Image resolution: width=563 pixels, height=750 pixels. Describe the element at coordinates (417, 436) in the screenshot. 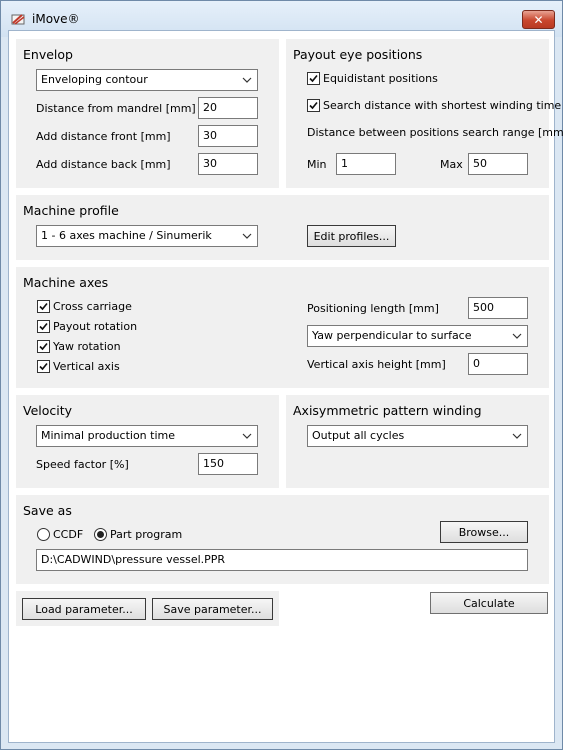

I see `axisymmetric-select: Output all cycles` at that location.